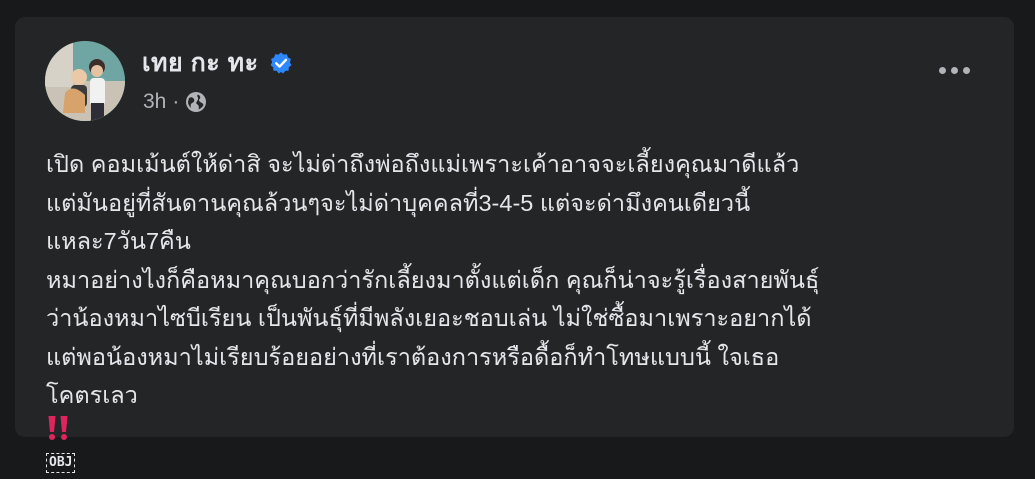 The width and height of the screenshot is (1035, 479). I want to click on avatar, so click(85, 81).